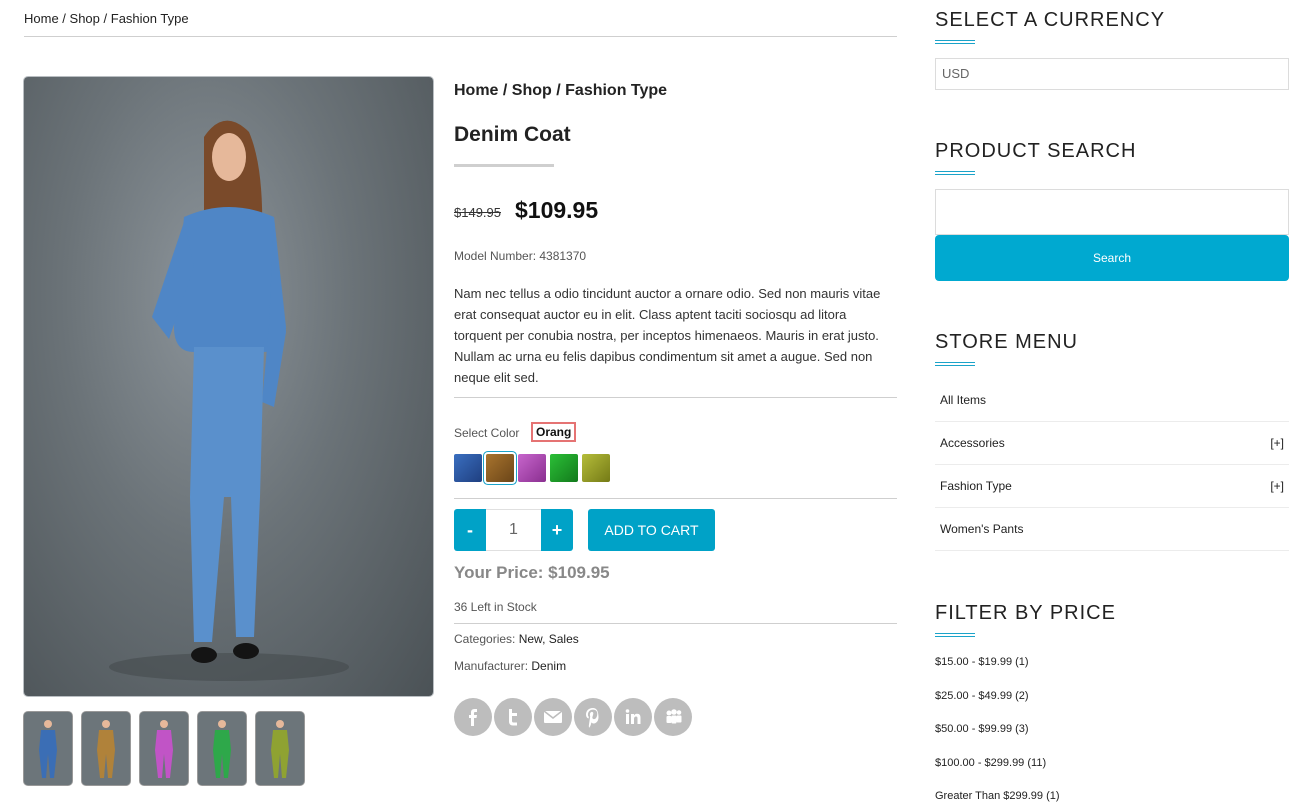  Describe the element at coordinates (149, 18) in the screenshot. I see `breadcrumb-current: Fashion Type` at that location.